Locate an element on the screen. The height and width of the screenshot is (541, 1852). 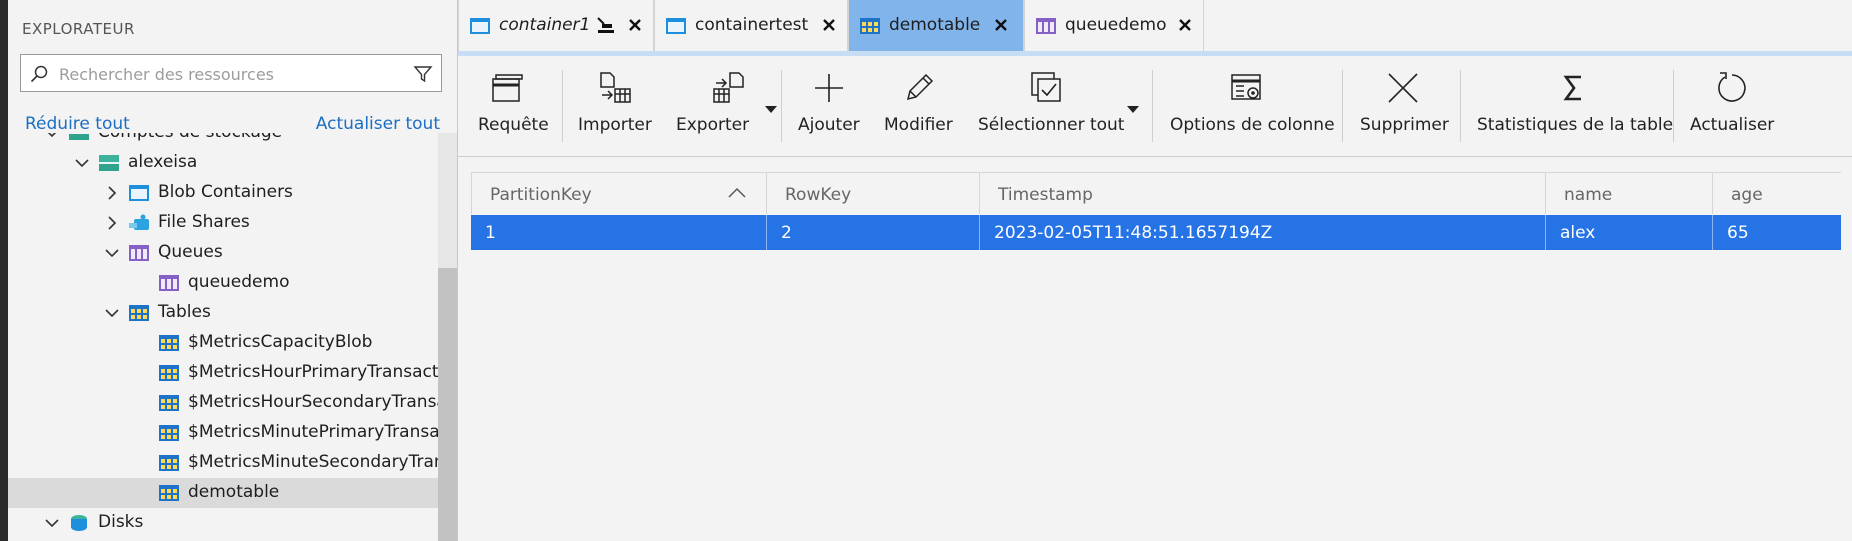
add-label: Ajouter is located at coordinates (829, 125).